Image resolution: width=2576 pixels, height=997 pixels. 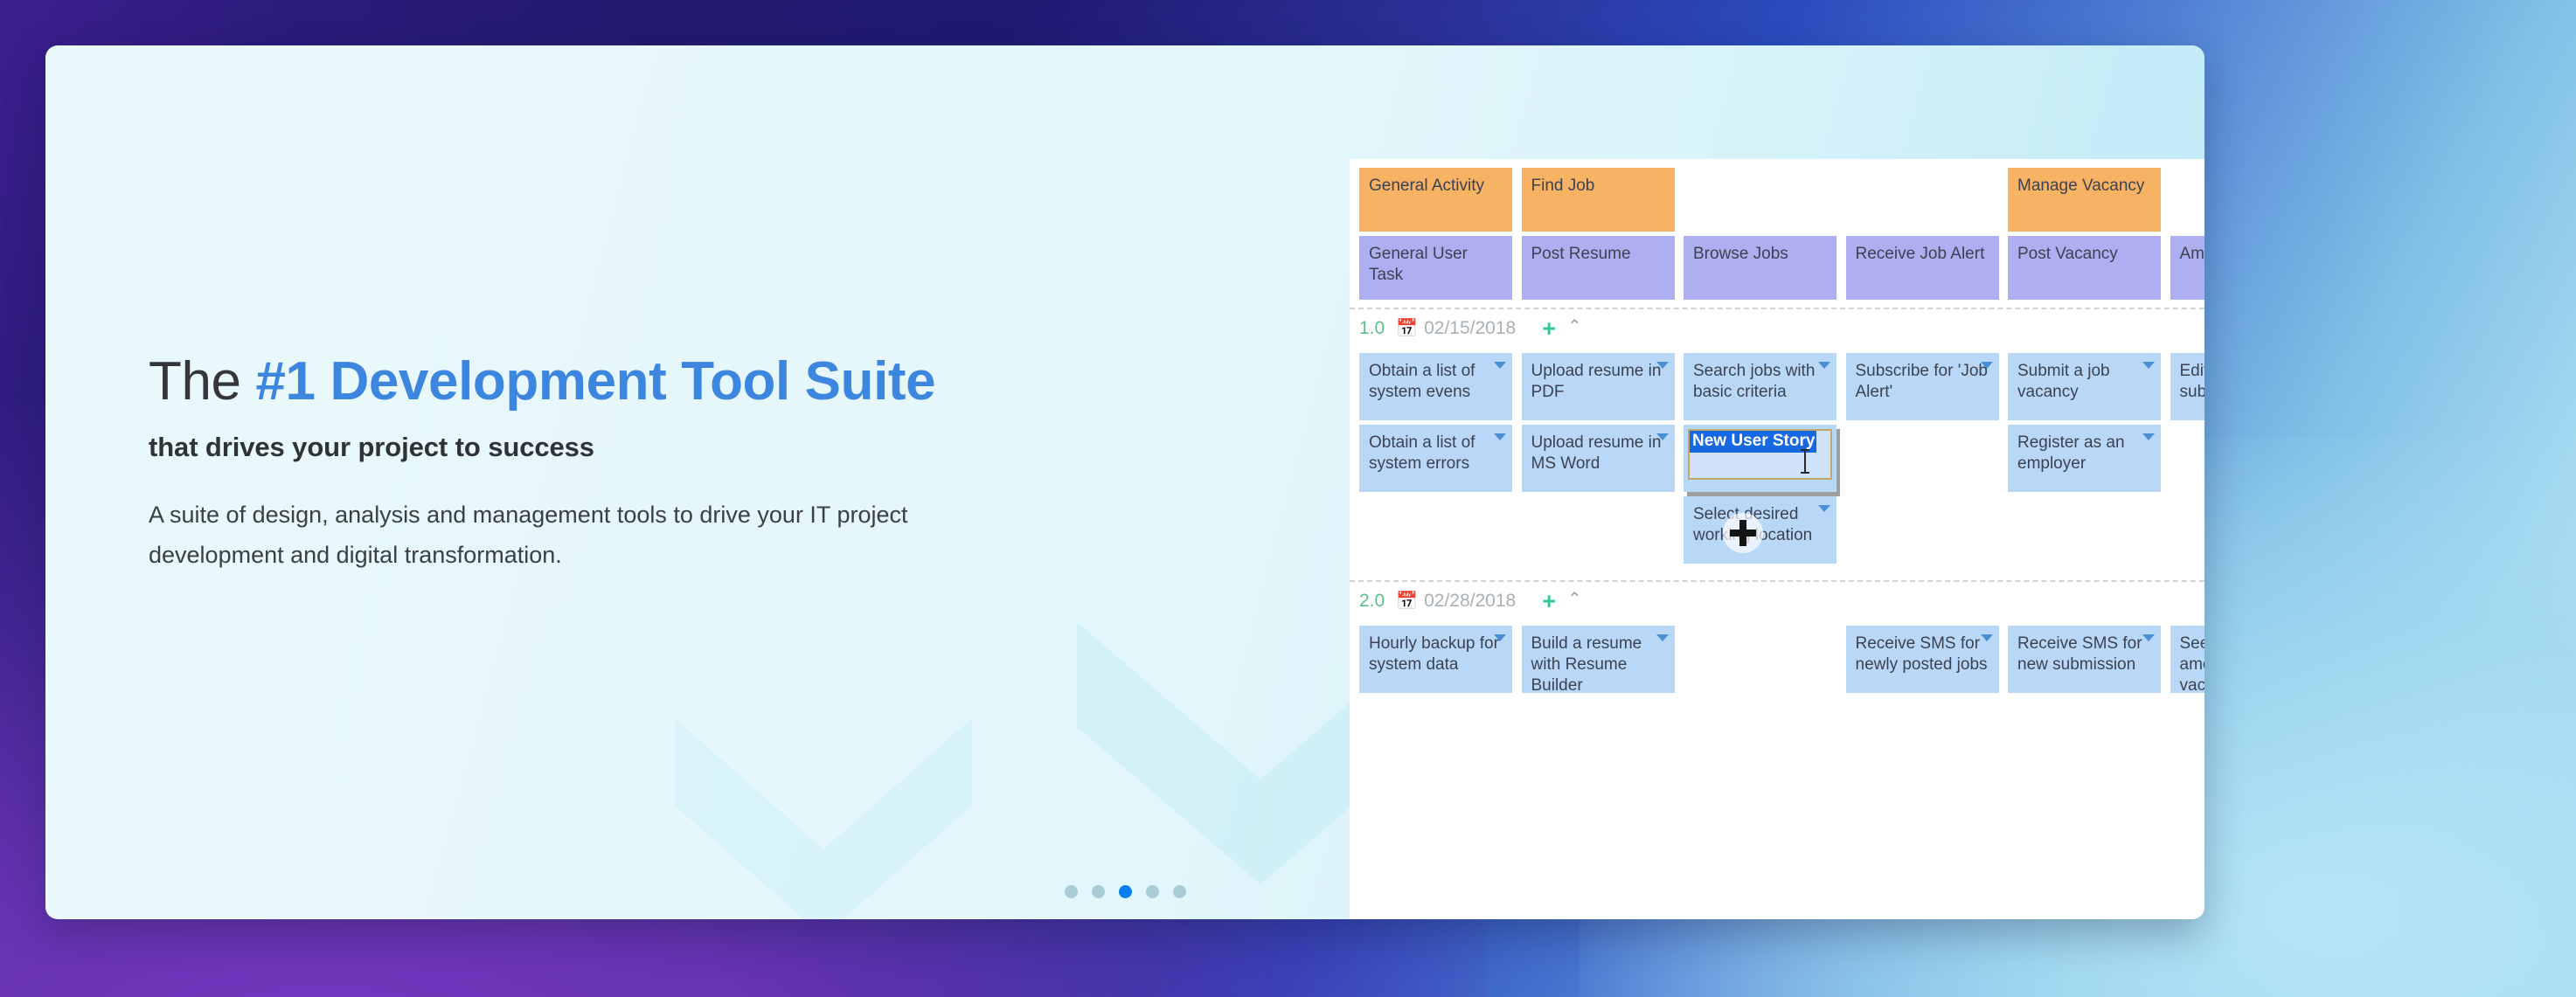 I want to click on card-label: Register as an employer, so click(x=2071, y=453).